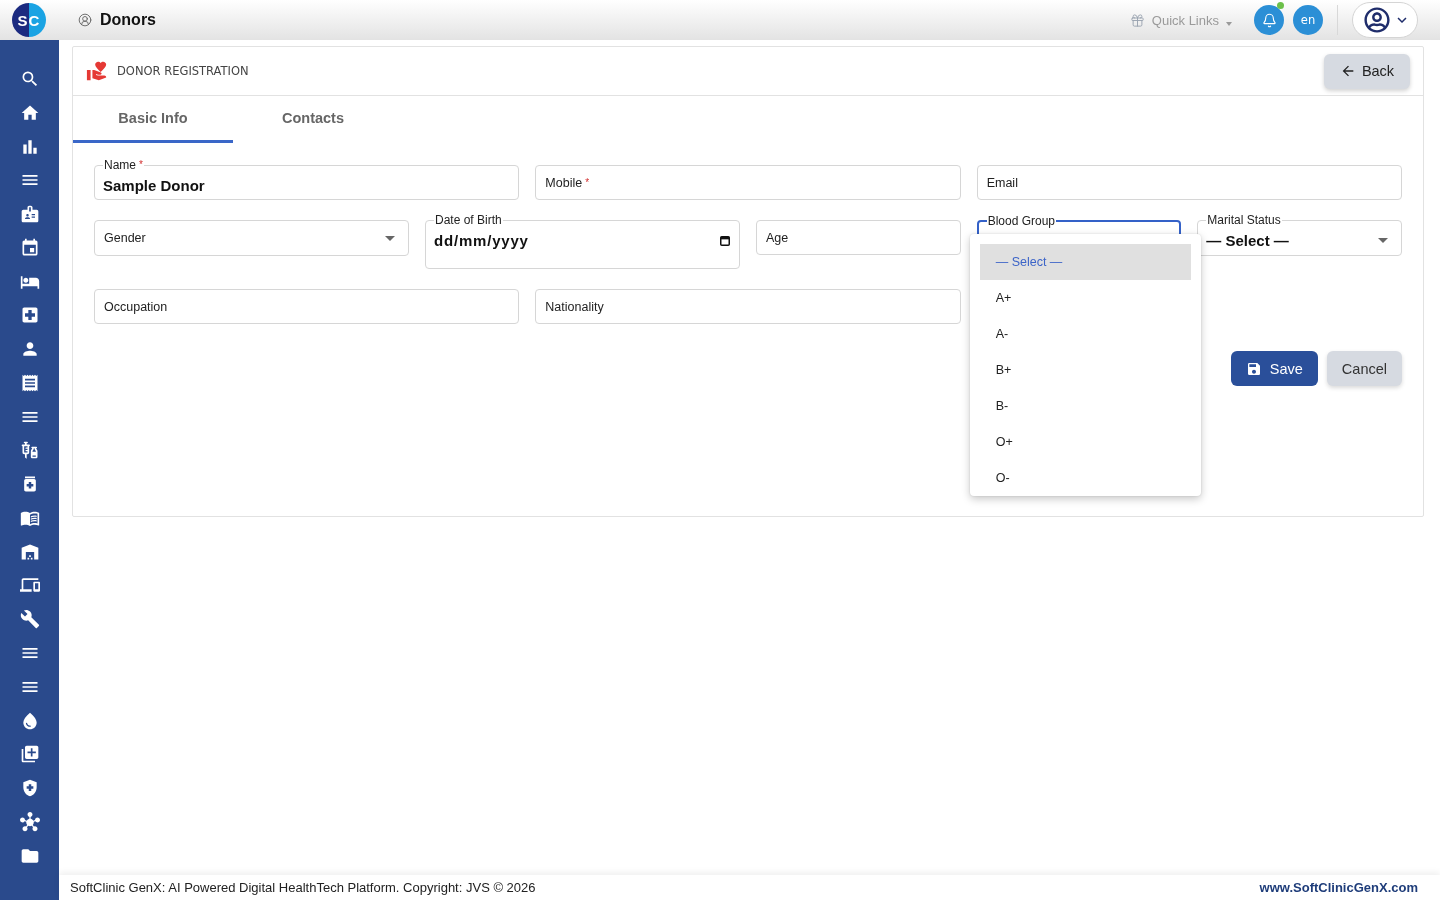 This screenshot has height=900, width=1440. What do you see at coordinates (1002, 182) in the screenshot?
I see `field-label: Email` at bounding box center [1002, 182].